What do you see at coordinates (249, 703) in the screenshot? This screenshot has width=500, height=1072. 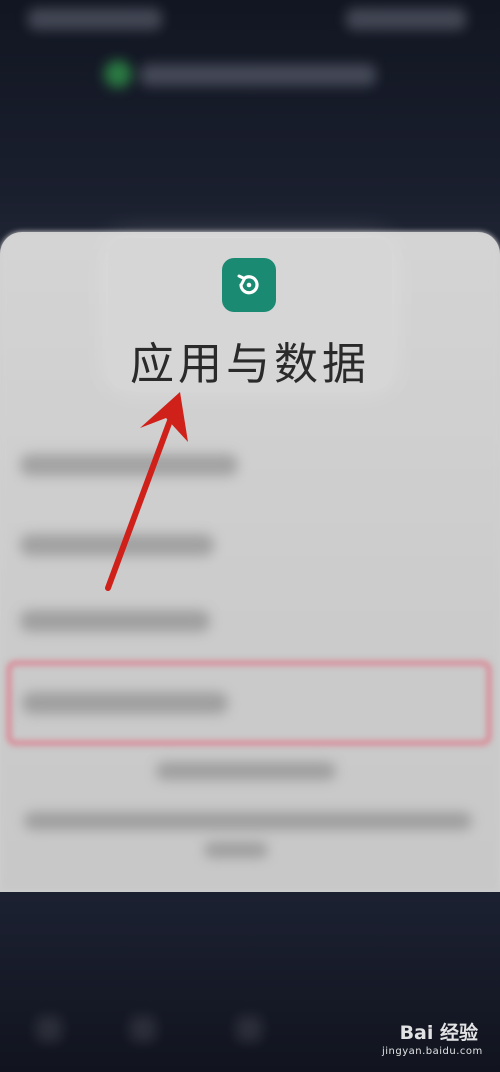 I see `highlight-box` at bounding box center [249, 703].